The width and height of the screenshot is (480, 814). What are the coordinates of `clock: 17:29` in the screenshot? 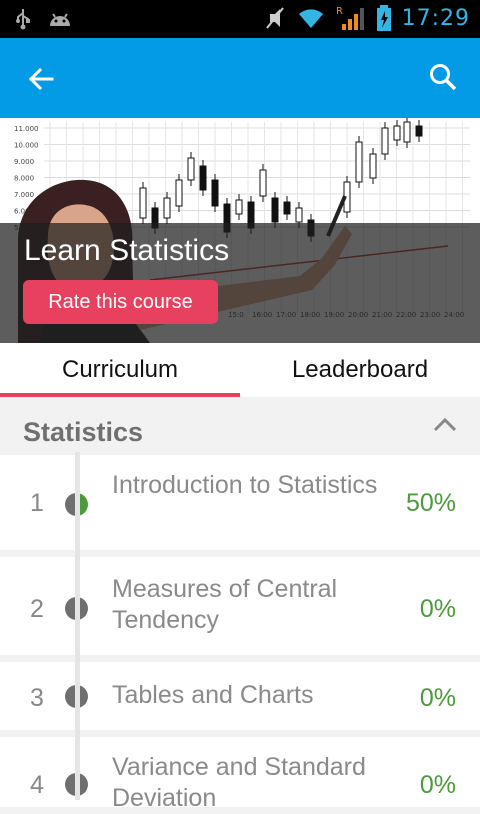 It's located at (435, 18).